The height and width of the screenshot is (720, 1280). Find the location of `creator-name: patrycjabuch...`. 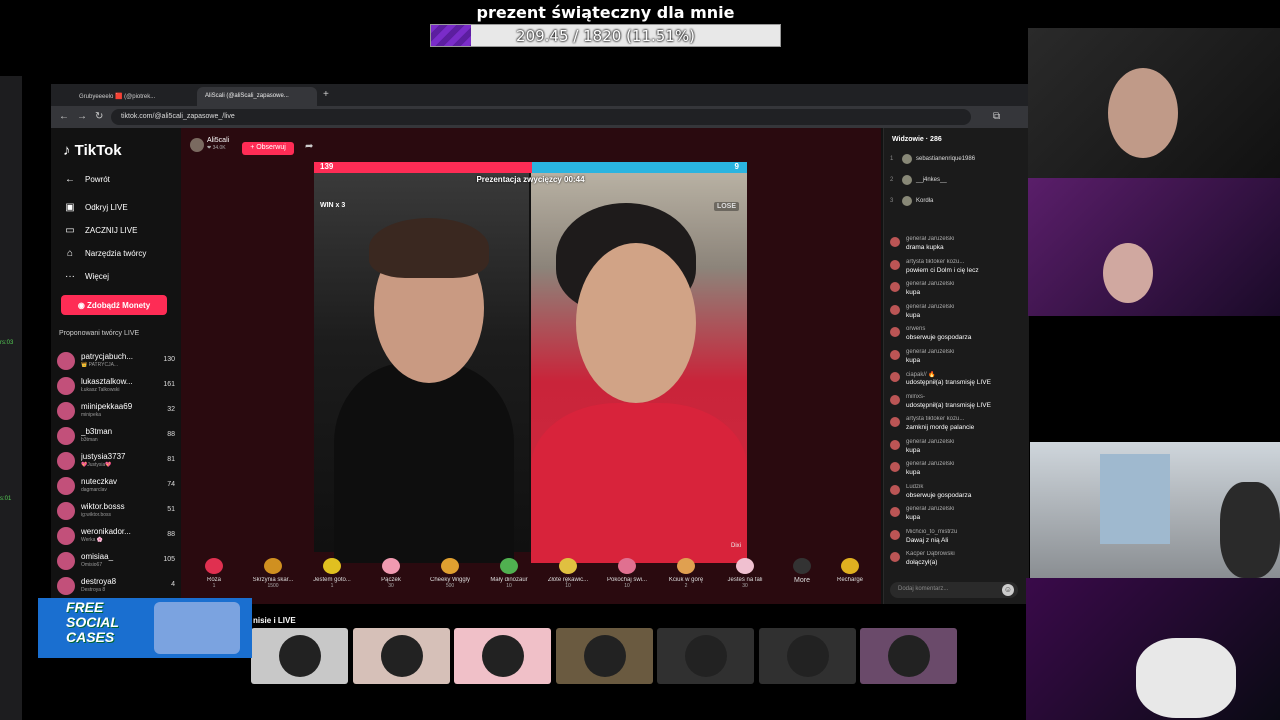

creator-name: patrycjabuch... is located at coordinates (107, 356).